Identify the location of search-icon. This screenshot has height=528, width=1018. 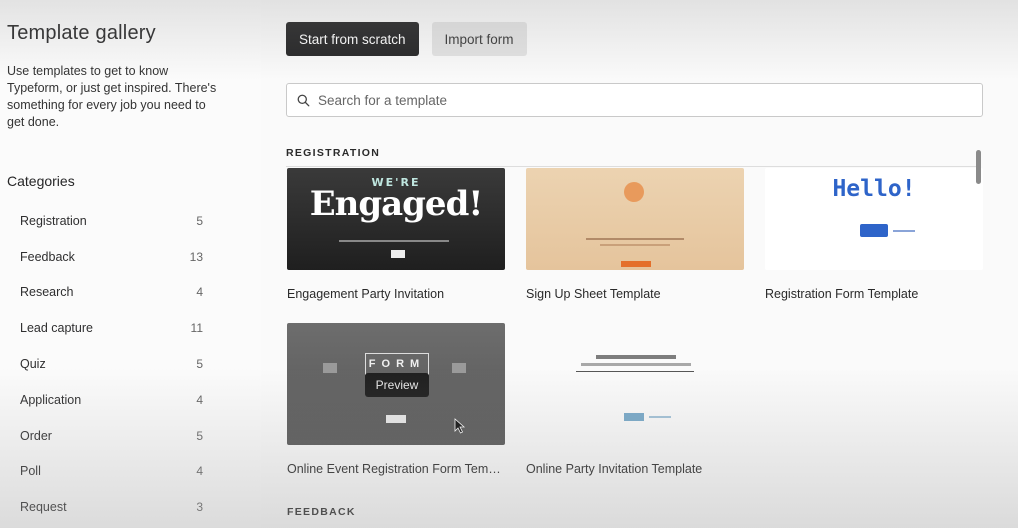
(303, 100).